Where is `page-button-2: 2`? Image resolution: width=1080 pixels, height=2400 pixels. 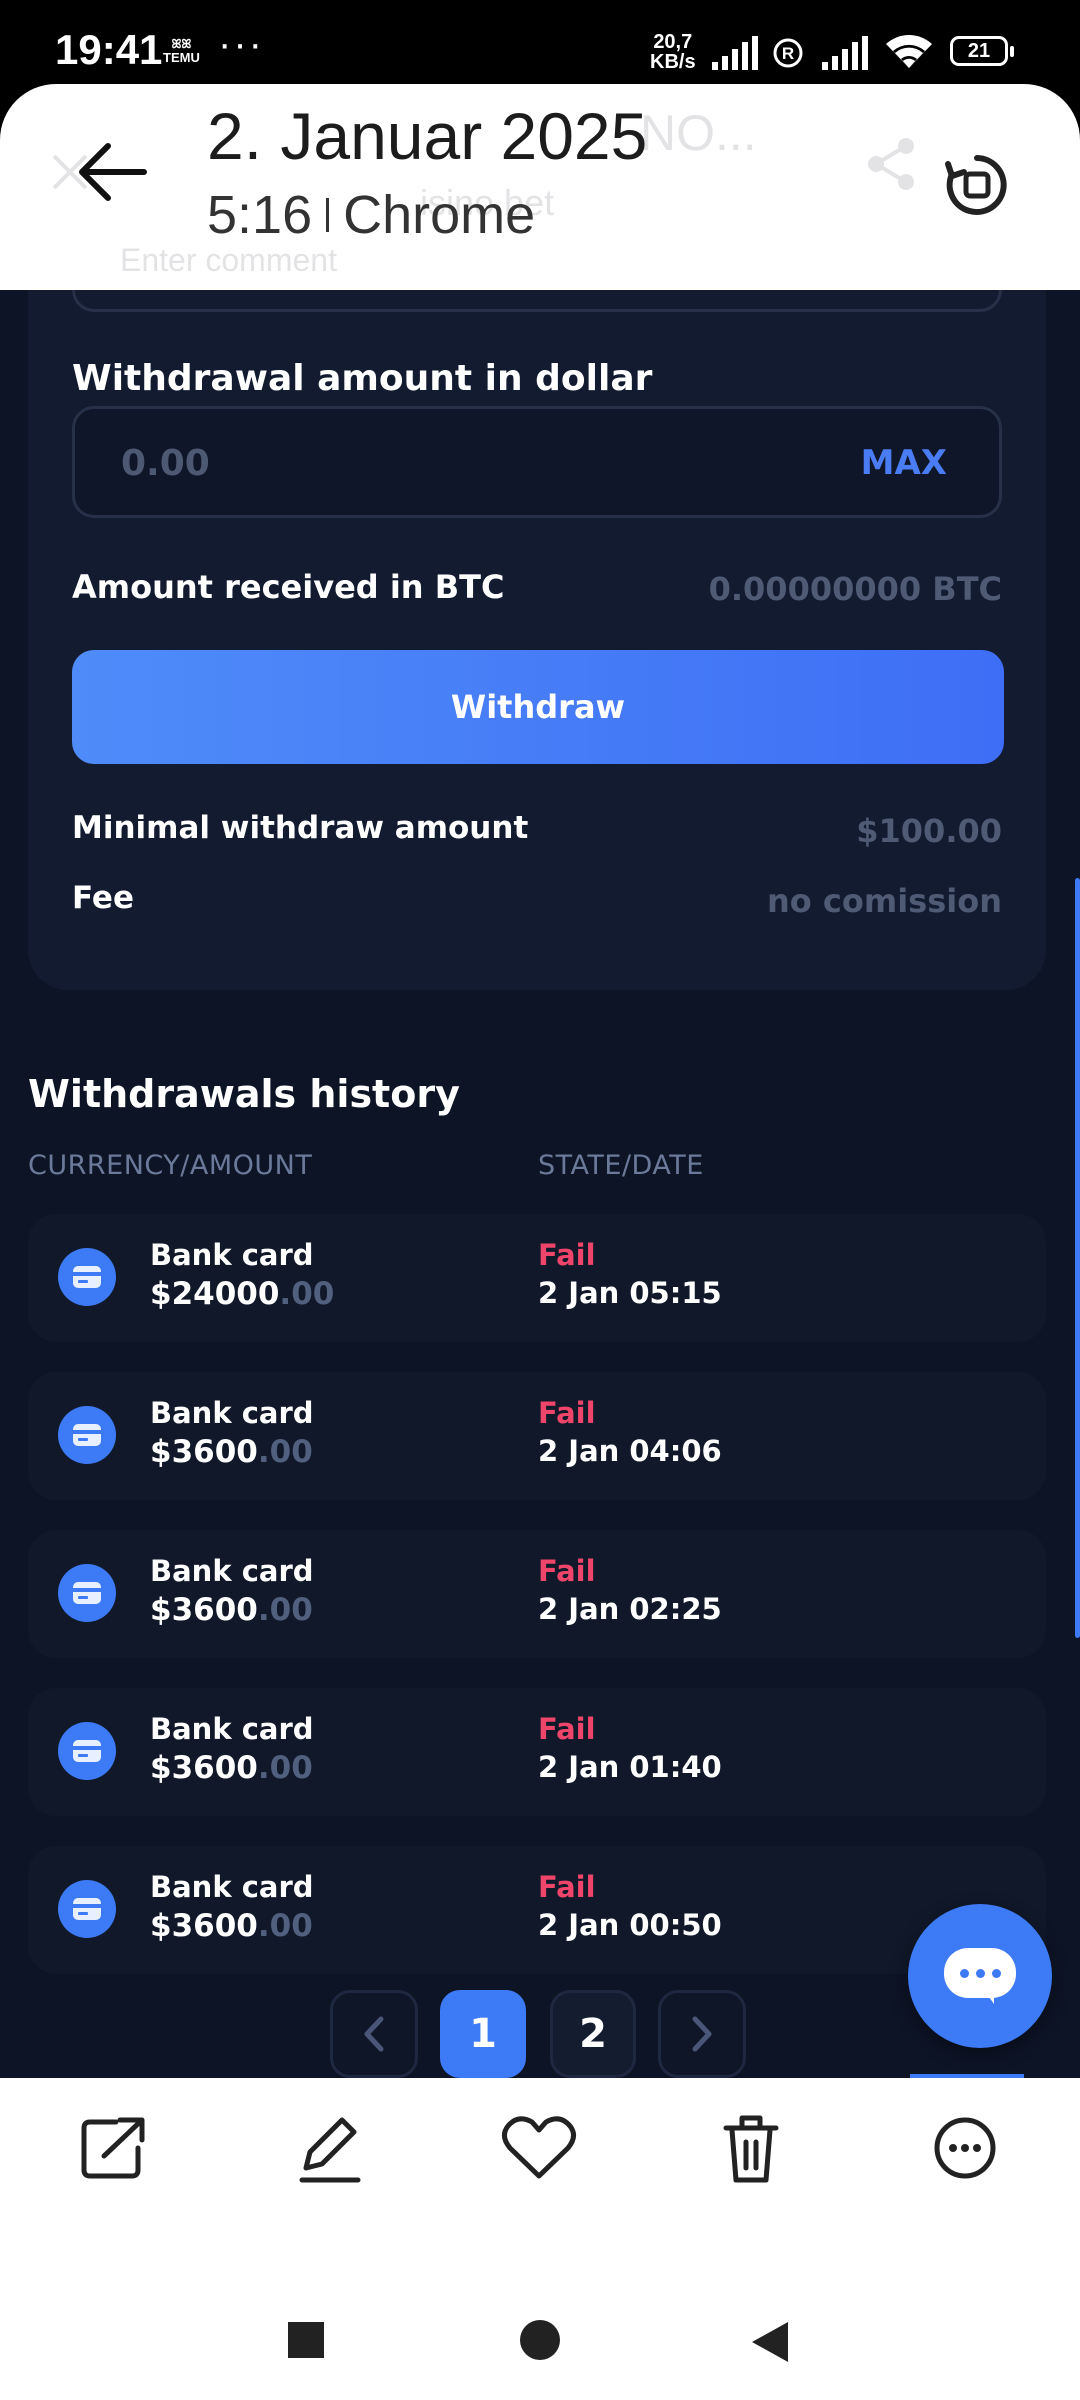
page-button-2: 2 is located at coordinates (593, 2034).